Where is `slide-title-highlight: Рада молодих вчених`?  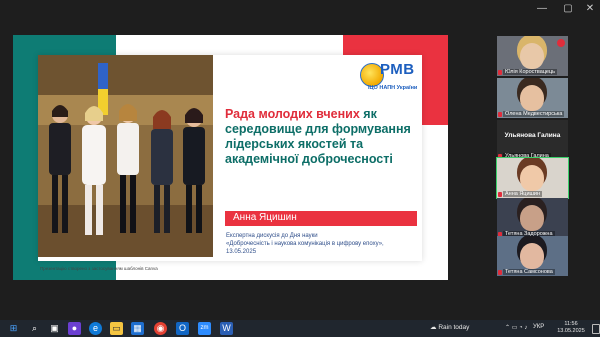
slide-title-highlight: Рада молодих вчених is located at coordinates (292, 114).